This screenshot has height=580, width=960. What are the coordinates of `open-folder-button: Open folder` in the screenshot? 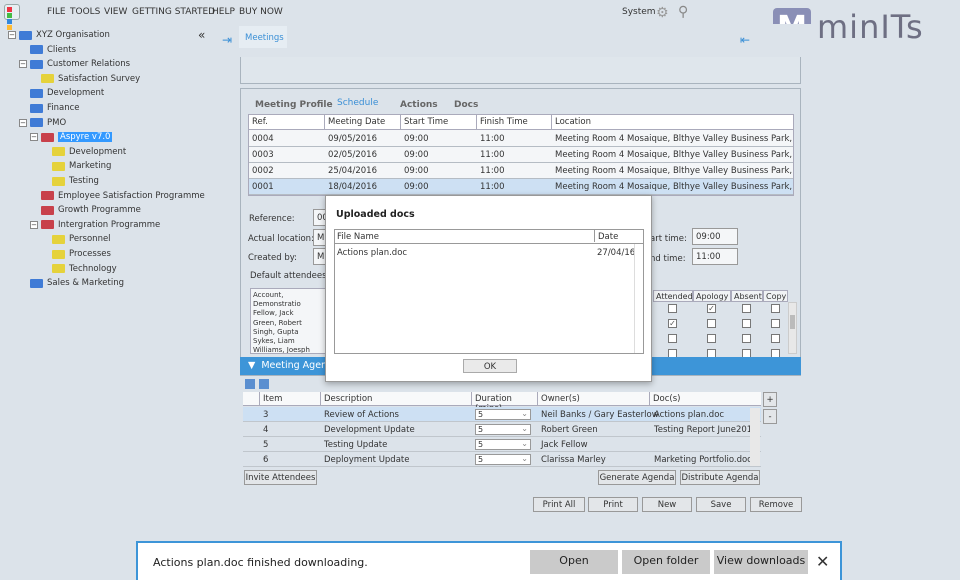 It's located at (666, 562).